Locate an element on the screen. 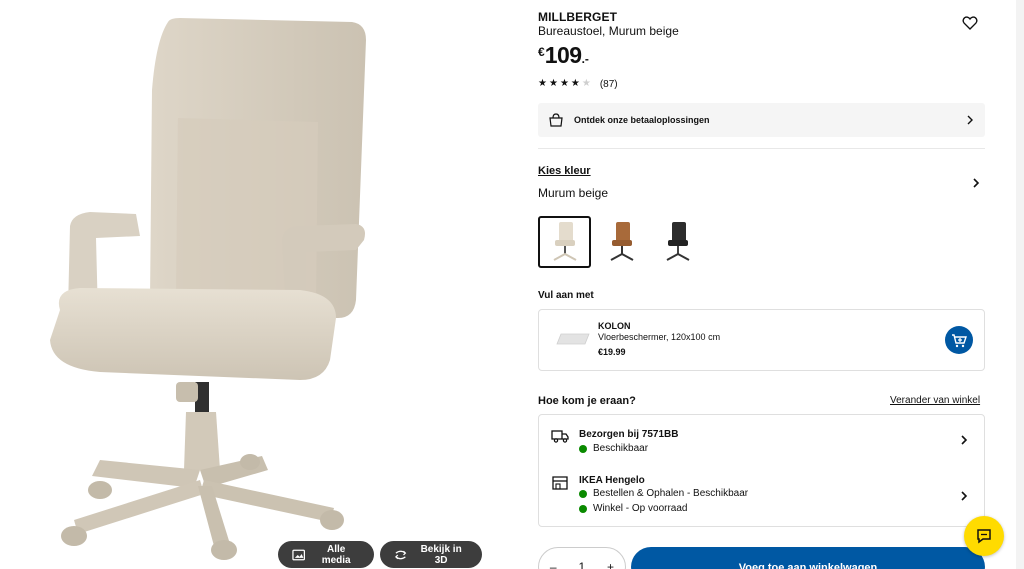  addon-heading: Vul aan met is located at coordinates (566, 295).